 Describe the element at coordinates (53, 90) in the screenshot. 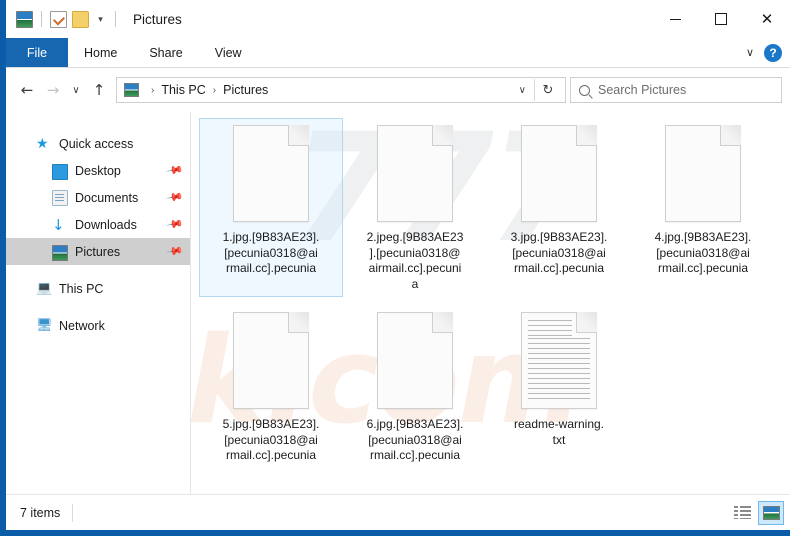

I see `forward-button: →` at that location.